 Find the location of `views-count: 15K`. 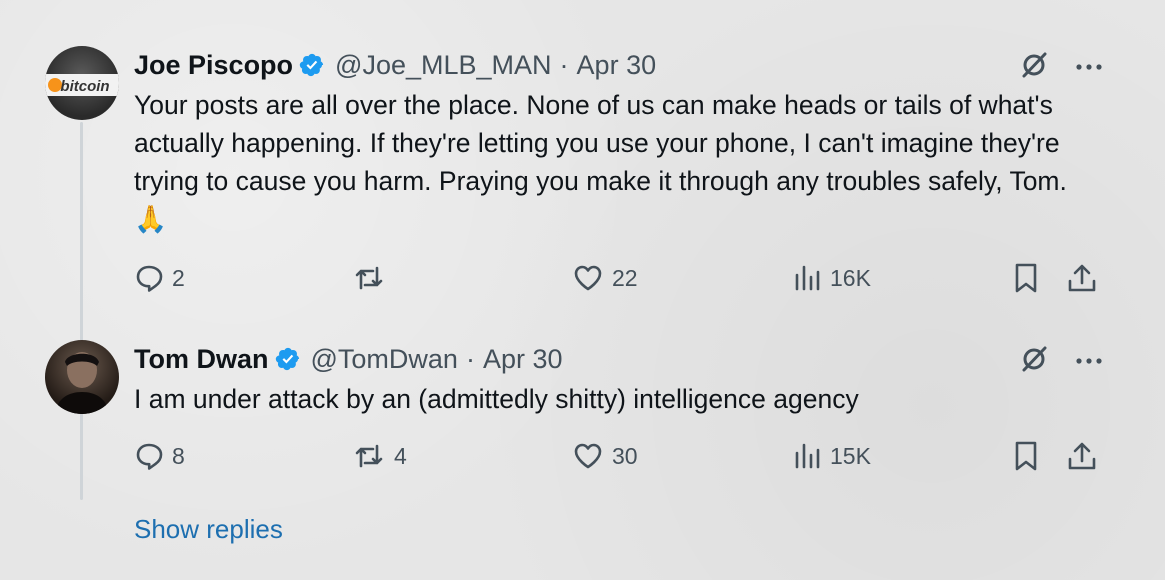

views-count: 15K is located at coordinates (850, 455).